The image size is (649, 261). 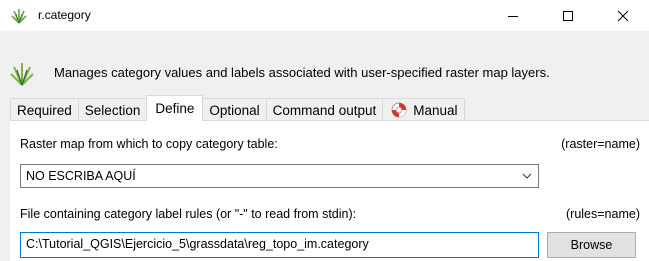 I want to click on tab-selection: Selection, so click(x=112, y=109).